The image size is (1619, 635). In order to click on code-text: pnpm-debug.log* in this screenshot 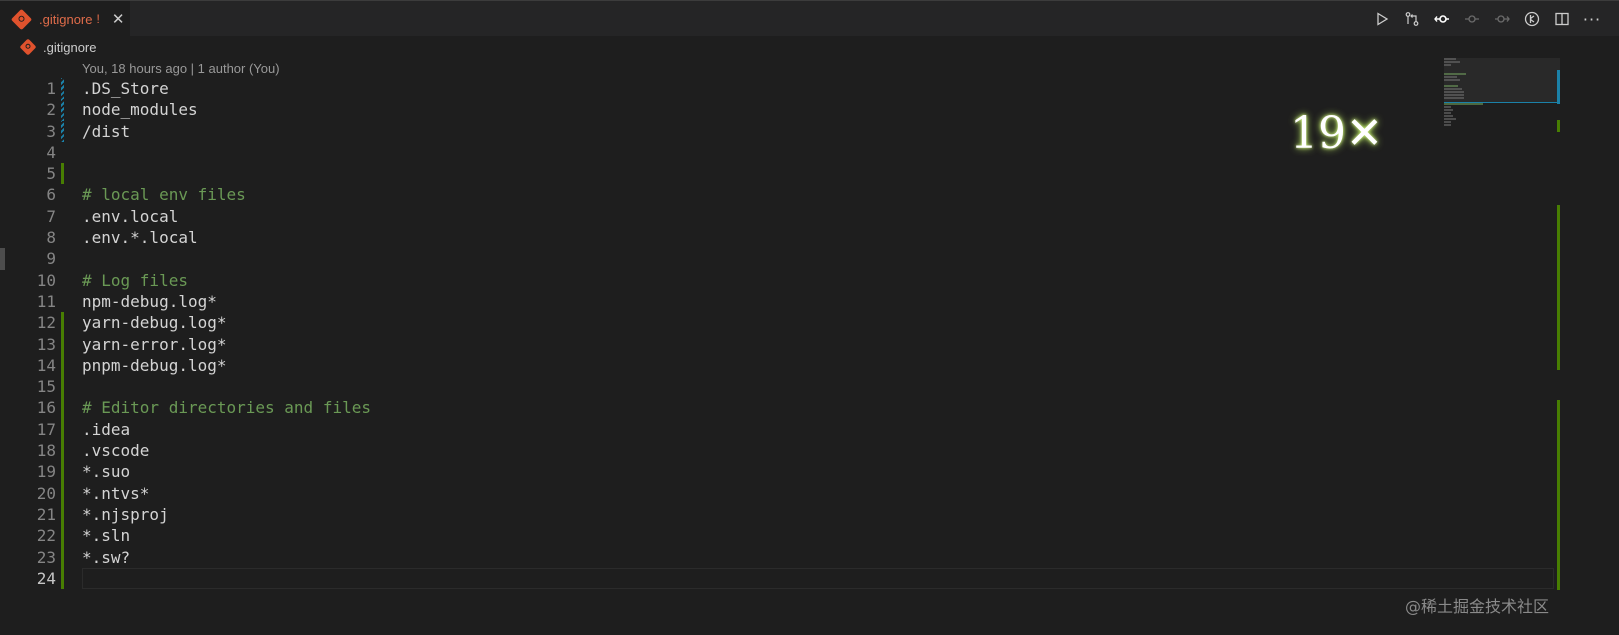, I will do `click(154, 365)`.